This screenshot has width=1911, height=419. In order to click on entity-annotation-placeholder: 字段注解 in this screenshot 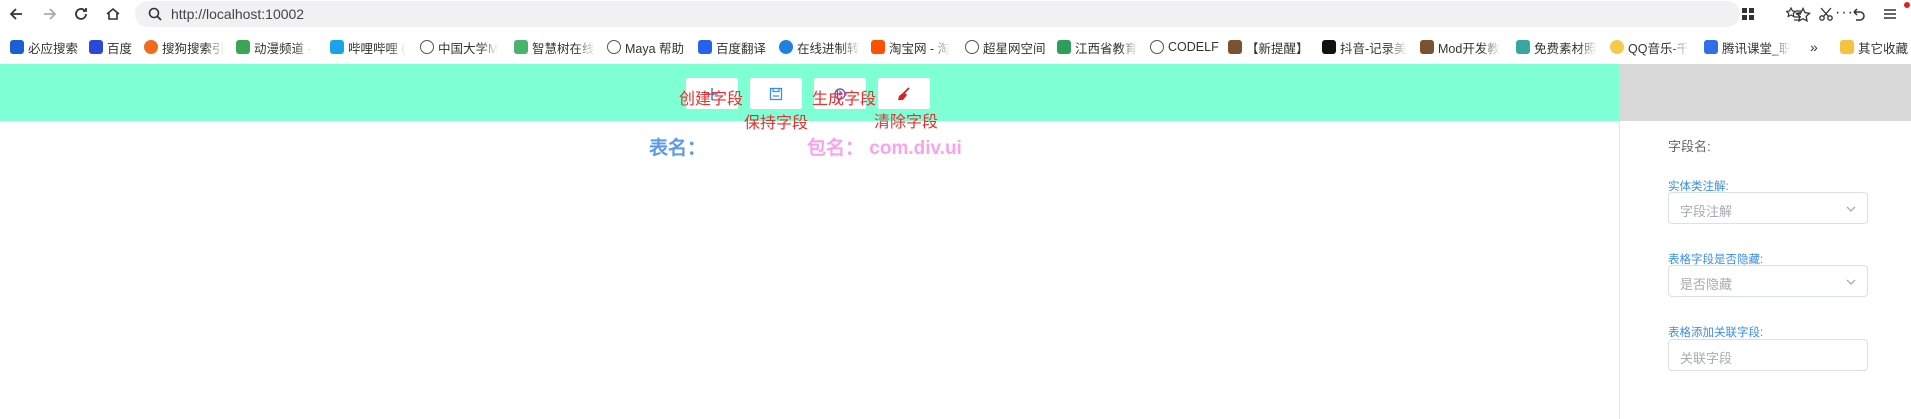, I will do `click(1706, 211)`.